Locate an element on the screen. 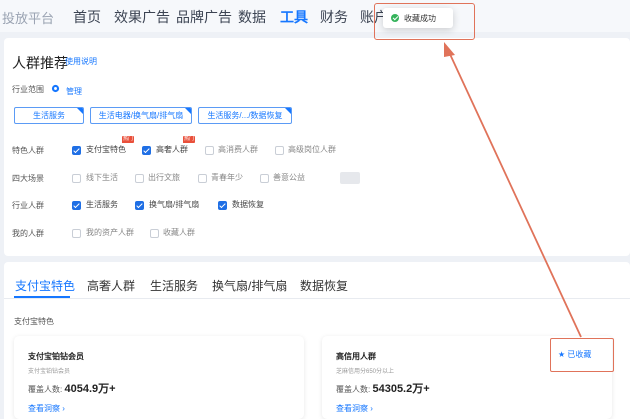 Image resolution: width=630 pixels, height=419 pixels. tab-divider is located at coordinates (317, 298).